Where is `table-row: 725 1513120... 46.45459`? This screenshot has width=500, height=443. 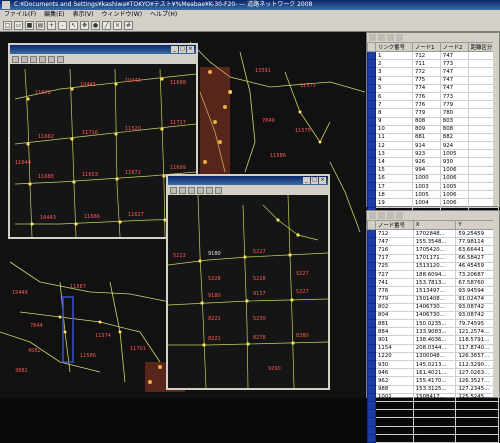 table-row: 725 1513120... 46.45459 is located at coordinates (433, 266).